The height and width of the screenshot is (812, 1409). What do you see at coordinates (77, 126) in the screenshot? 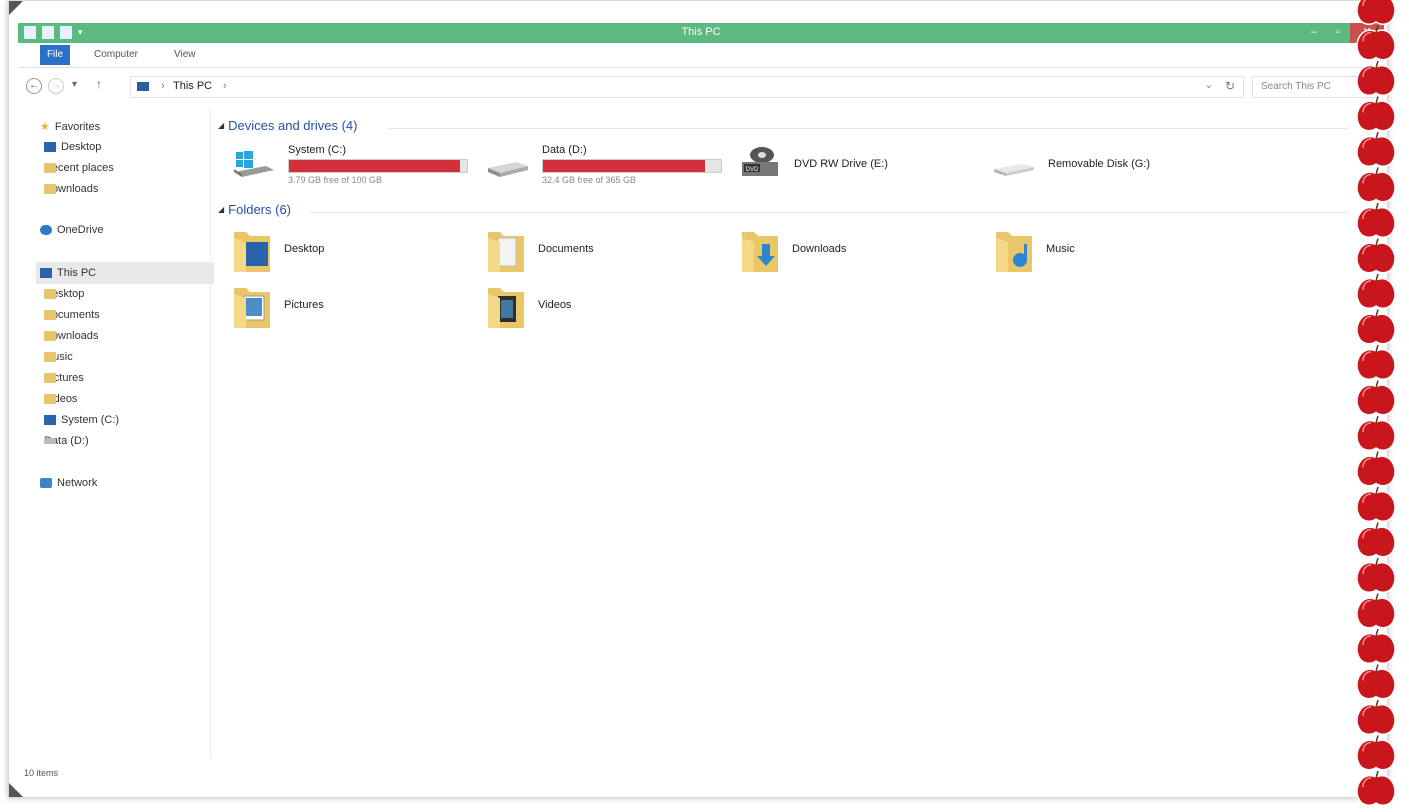
I see `sidebar-item-label: Favorites` at bounding box center [77, 126].